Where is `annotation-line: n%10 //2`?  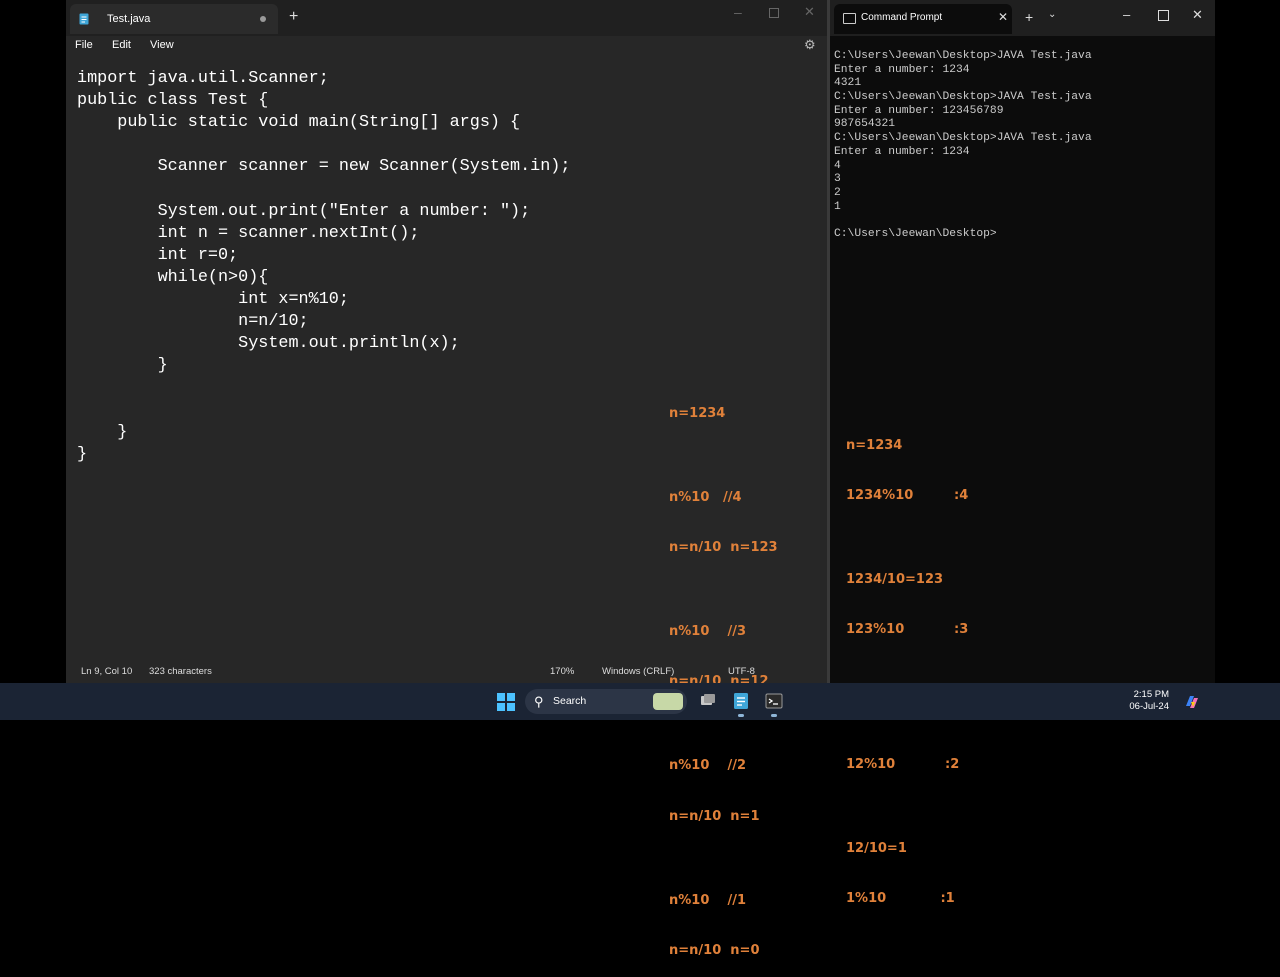
annotation-line: n%10 //2 is located at coordinates (708, 766).